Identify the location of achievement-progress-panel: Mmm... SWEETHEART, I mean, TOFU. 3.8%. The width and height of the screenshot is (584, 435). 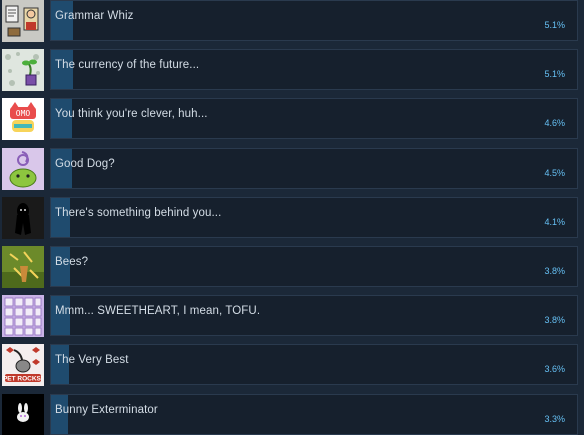
(314, 315).